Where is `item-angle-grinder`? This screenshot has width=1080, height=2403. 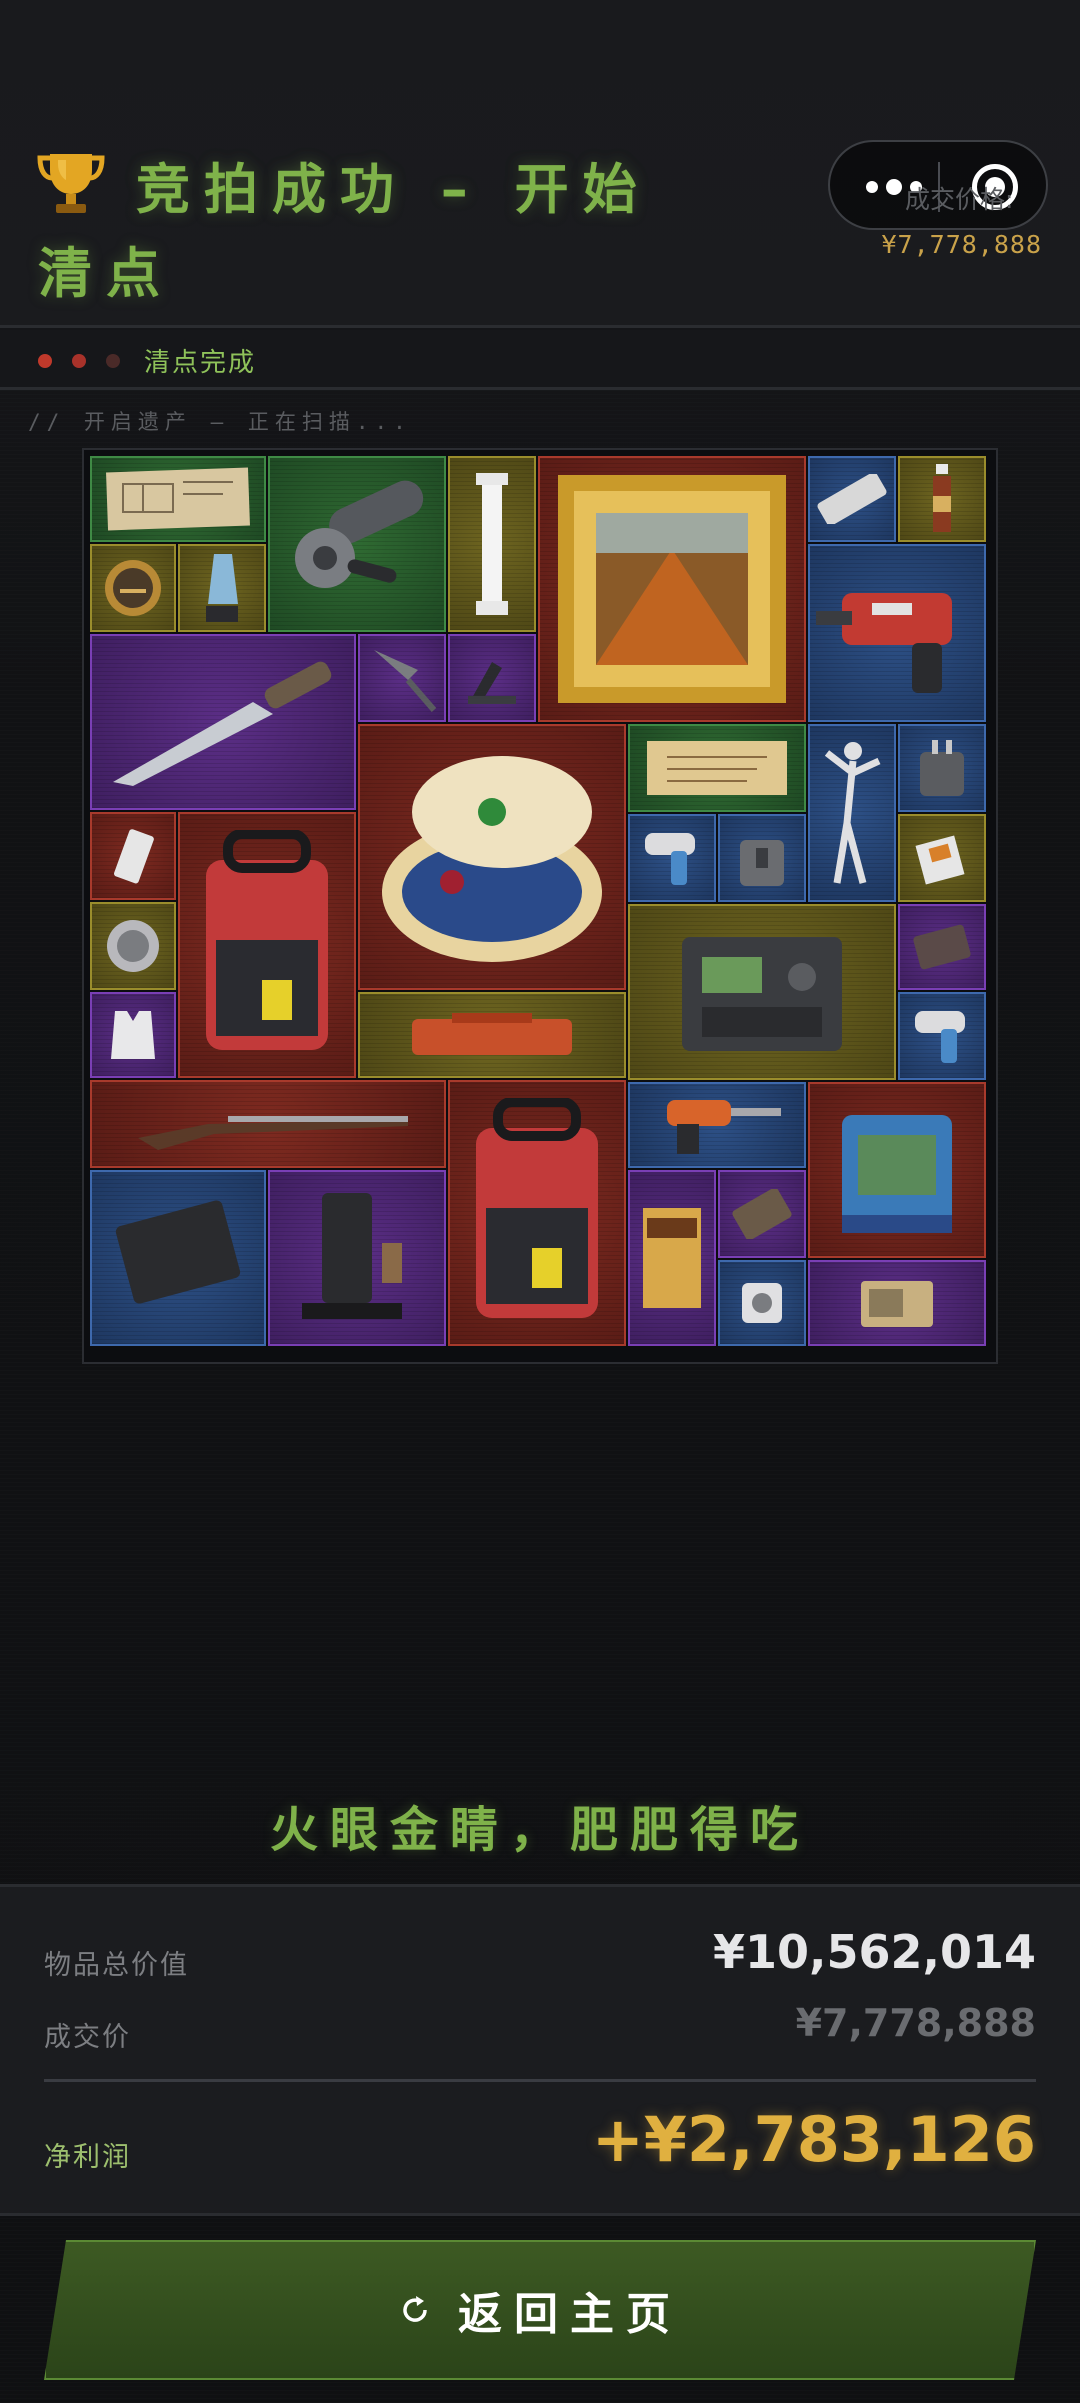 item-angle-grinder is located at coordinates (357, 544).